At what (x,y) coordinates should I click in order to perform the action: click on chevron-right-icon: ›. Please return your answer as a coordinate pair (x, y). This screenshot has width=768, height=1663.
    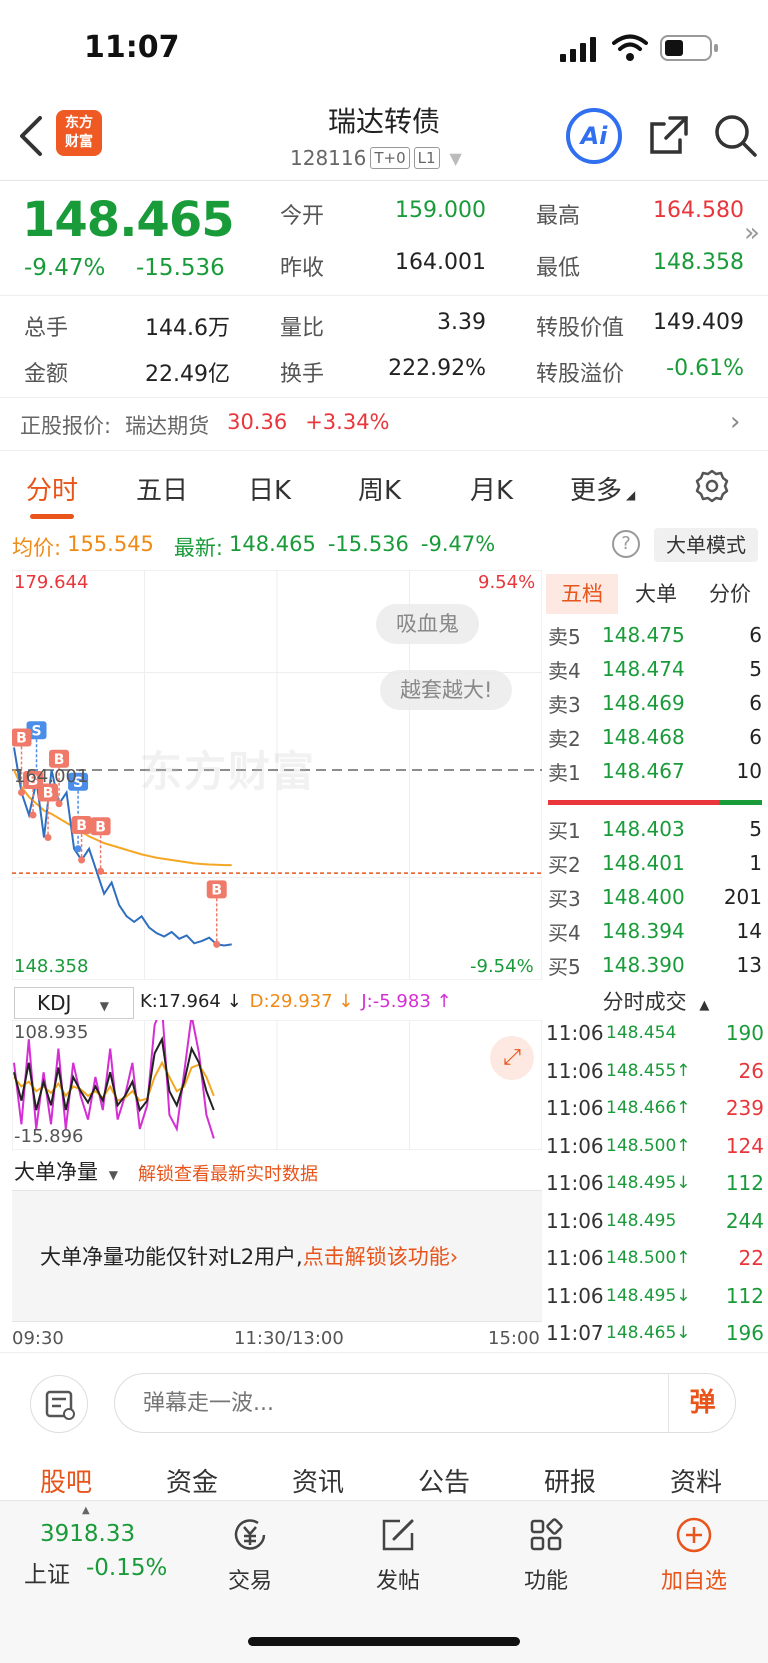
    Looking at the image, I should click on (735, 422).